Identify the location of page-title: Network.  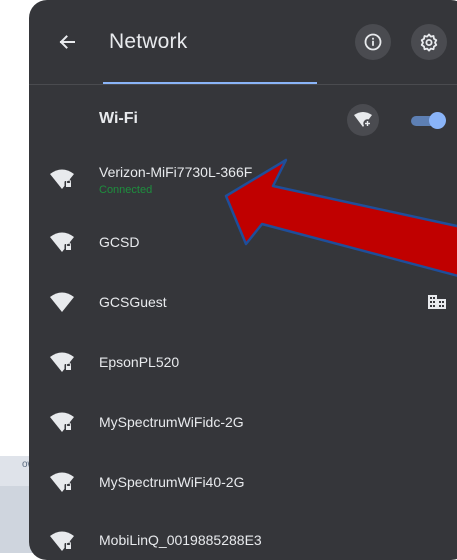
(148, 41).